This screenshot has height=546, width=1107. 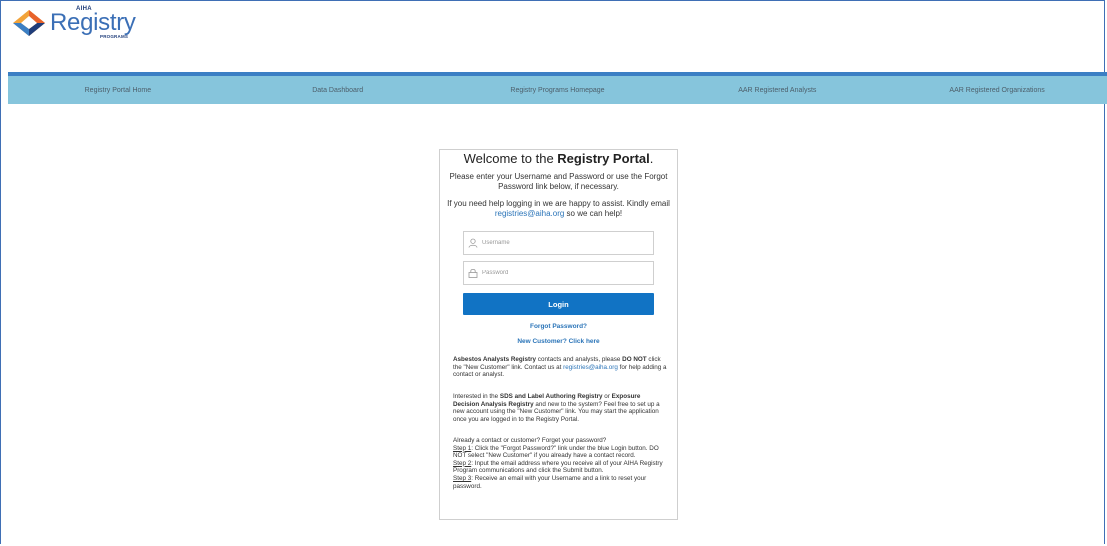 What do you see at coordinates (562, 243) in the screenshot?
I see `username-input` at bounding box center [562, 243].